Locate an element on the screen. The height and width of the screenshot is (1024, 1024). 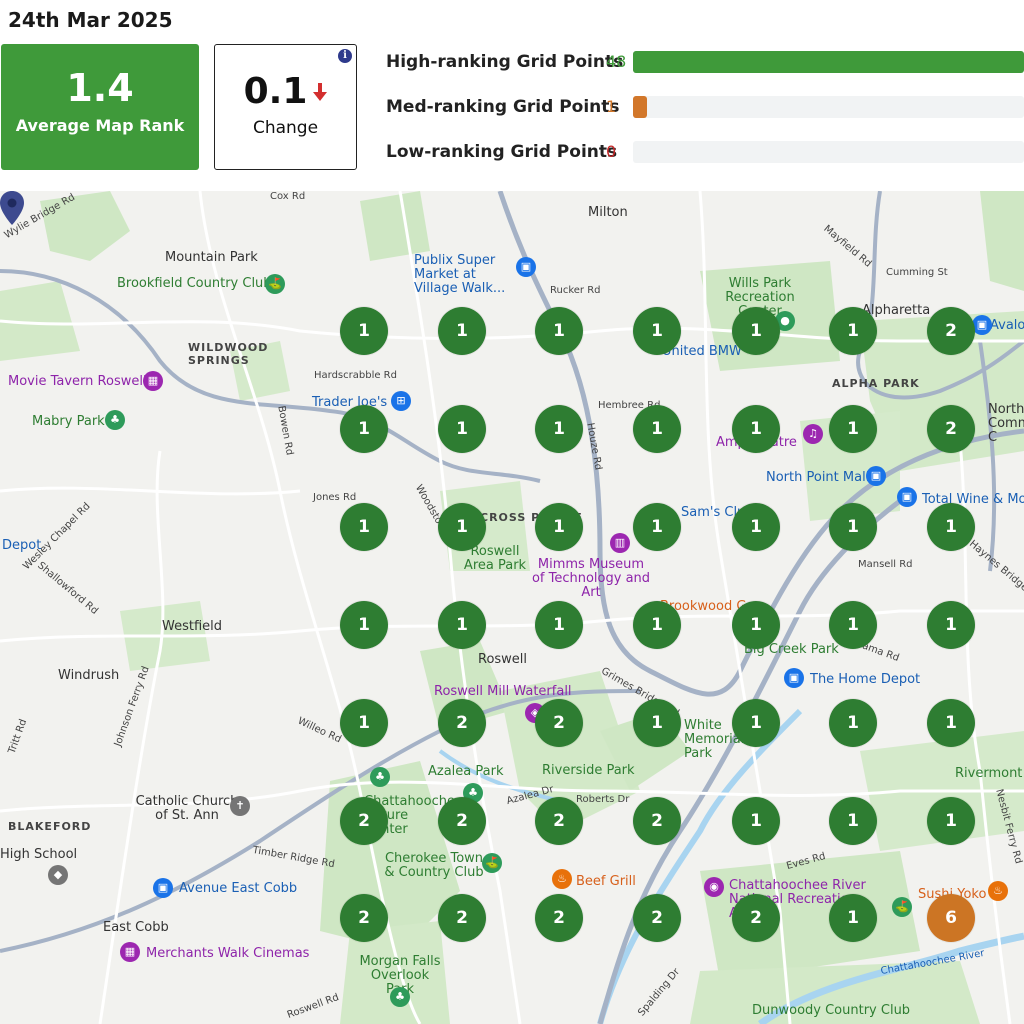
low-ranking-row: Low-ranking Grid Points 0 is located at coordinates (705, 152).